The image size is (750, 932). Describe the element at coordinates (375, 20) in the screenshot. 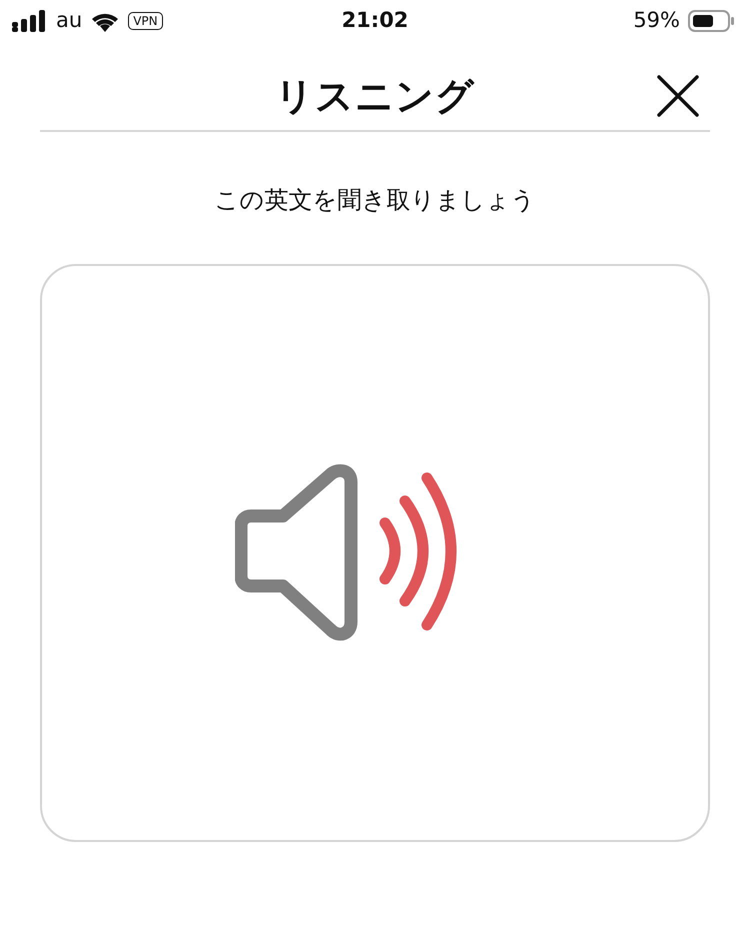

I see `clock-time: 21:02` at that location.